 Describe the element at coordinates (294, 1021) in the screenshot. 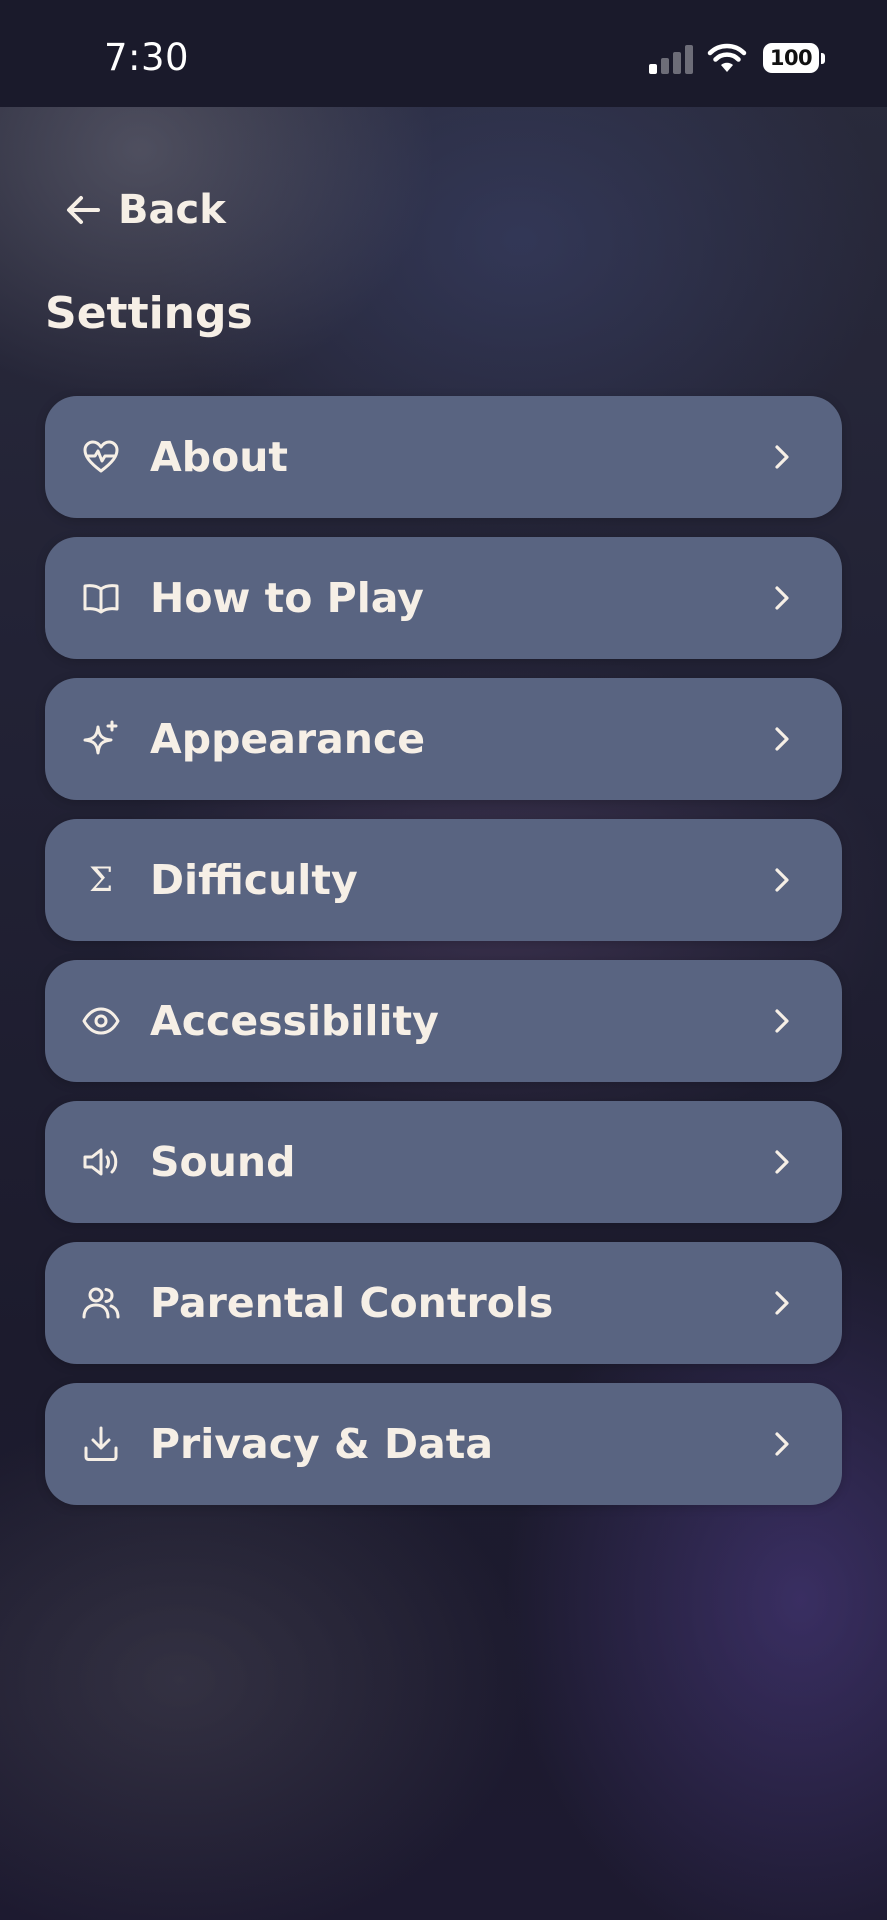

I see `menu-item-label: Accessibility` at that location.